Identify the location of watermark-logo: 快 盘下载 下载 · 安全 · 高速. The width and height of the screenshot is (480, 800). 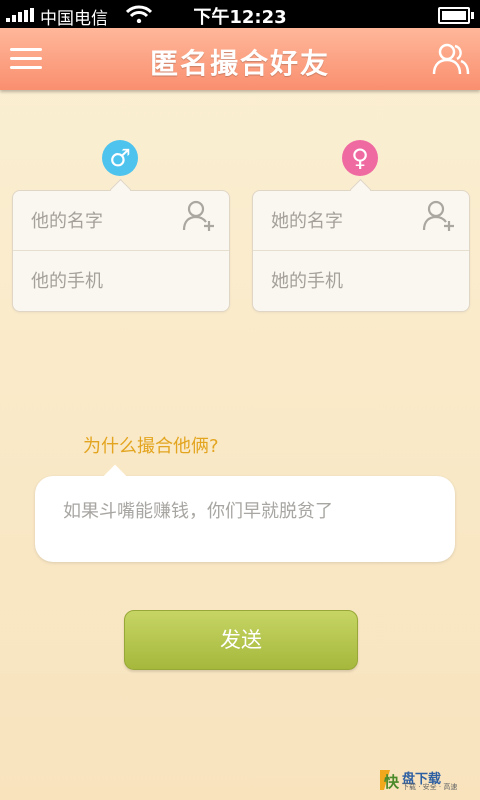
(426, 781).